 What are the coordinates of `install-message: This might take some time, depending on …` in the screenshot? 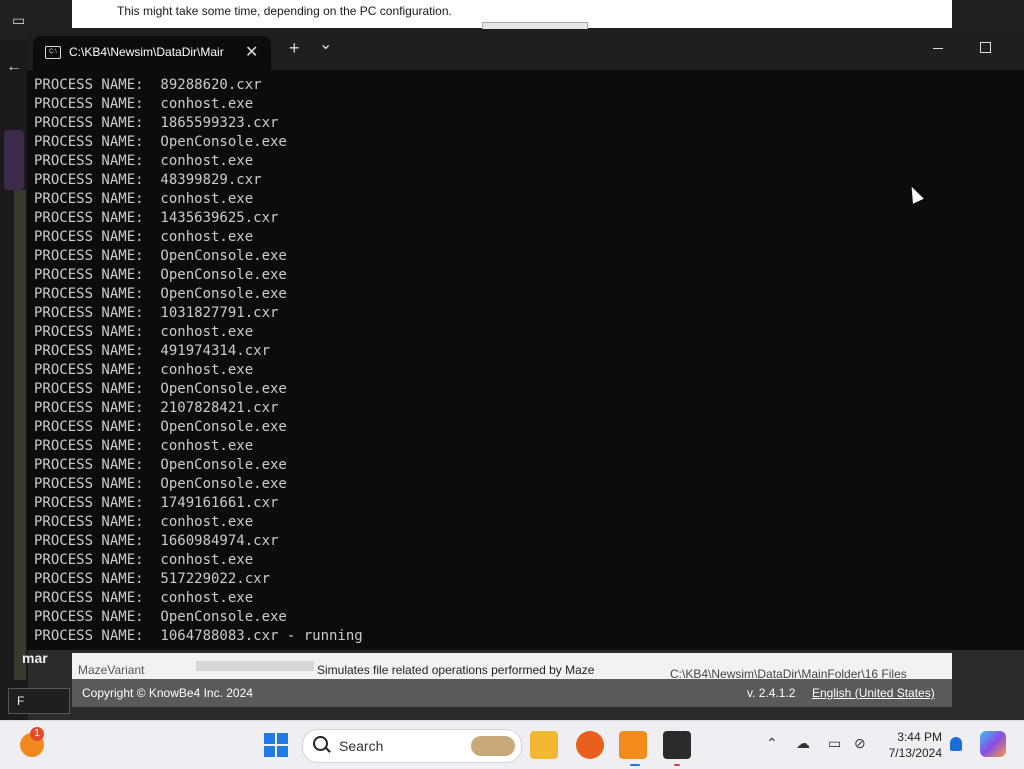 It's located at (284, 11).